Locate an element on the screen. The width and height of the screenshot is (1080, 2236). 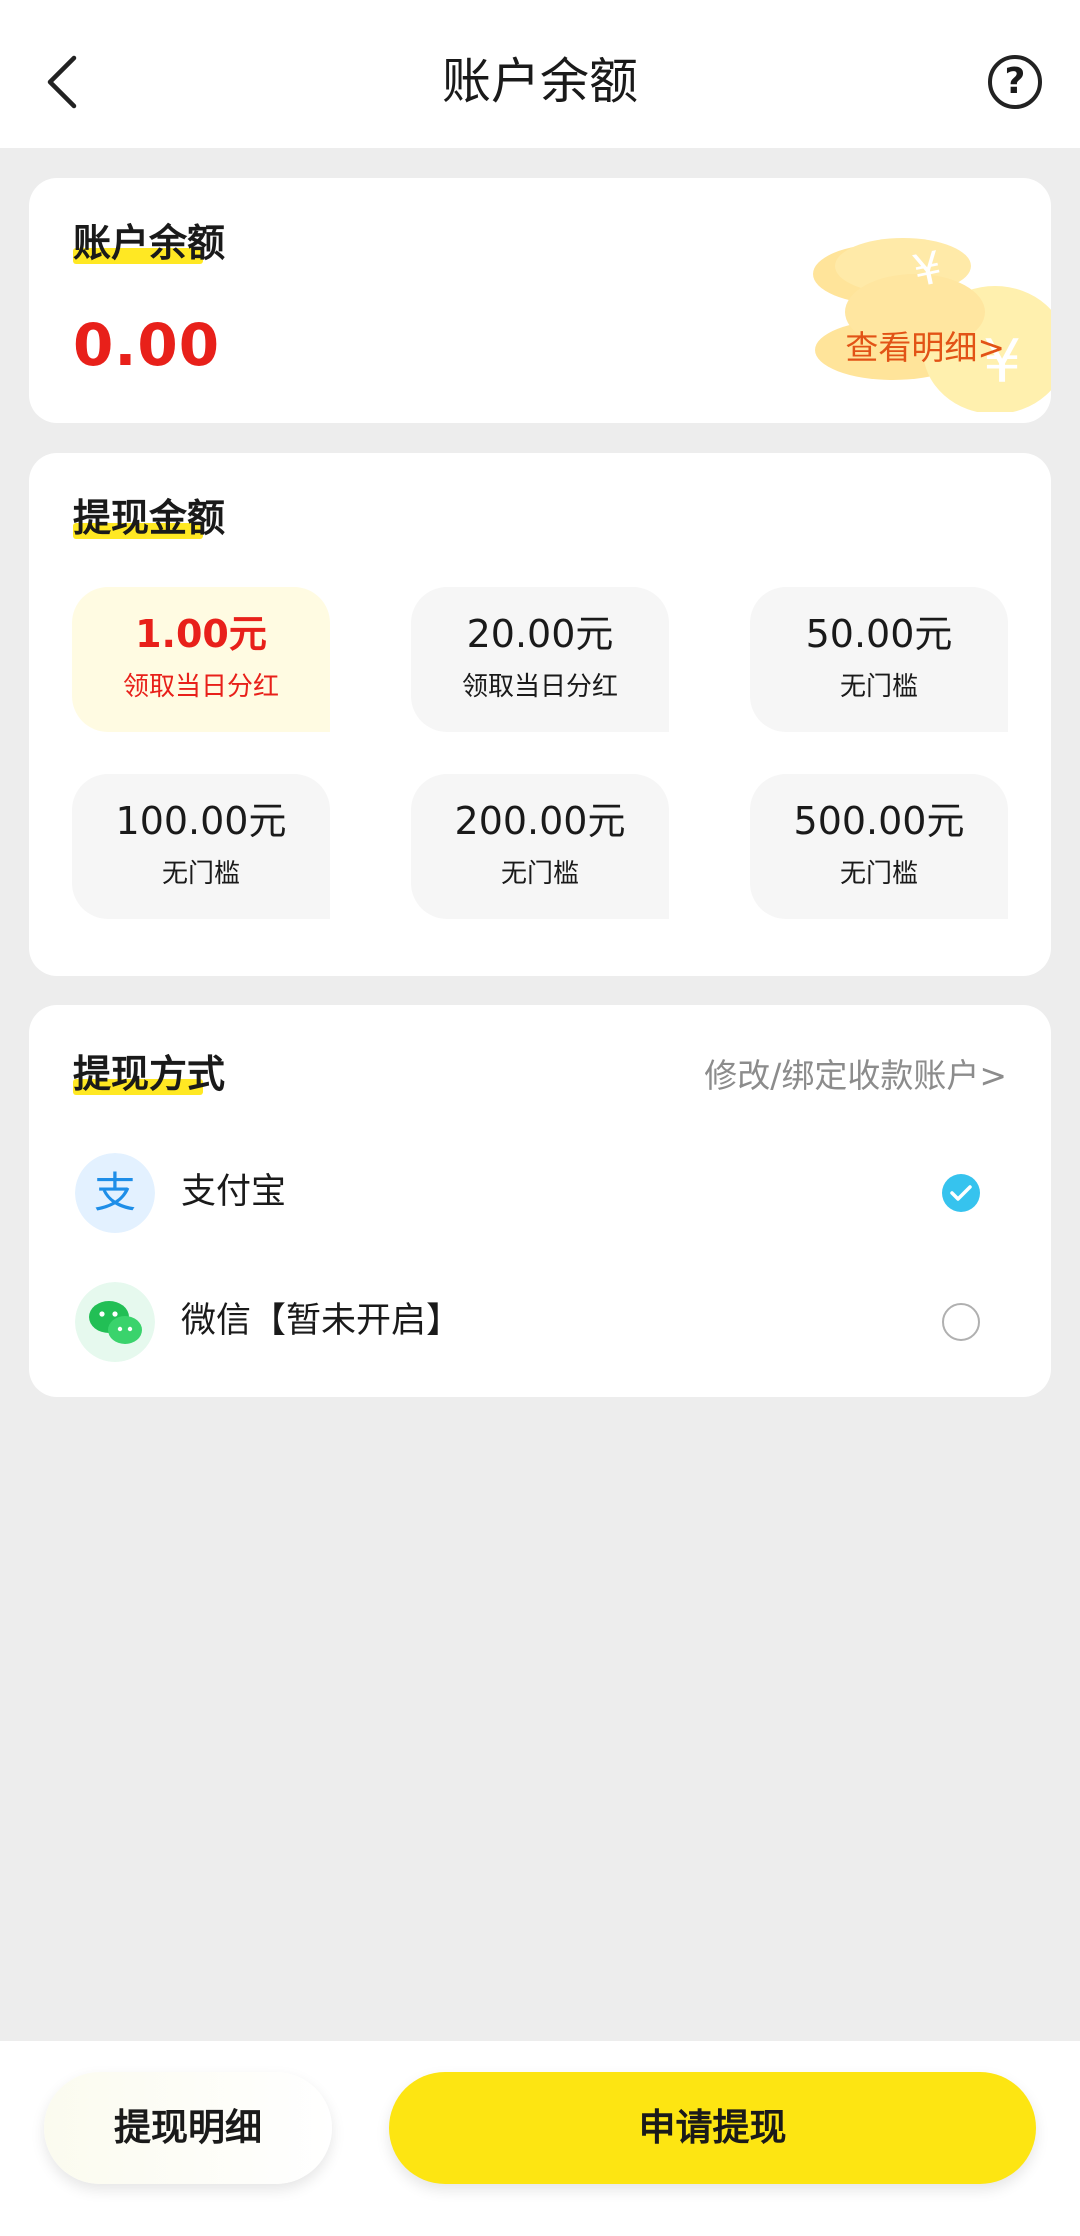
withdraw-amount-title: 提现金额 is located at coordinates (149, 518).